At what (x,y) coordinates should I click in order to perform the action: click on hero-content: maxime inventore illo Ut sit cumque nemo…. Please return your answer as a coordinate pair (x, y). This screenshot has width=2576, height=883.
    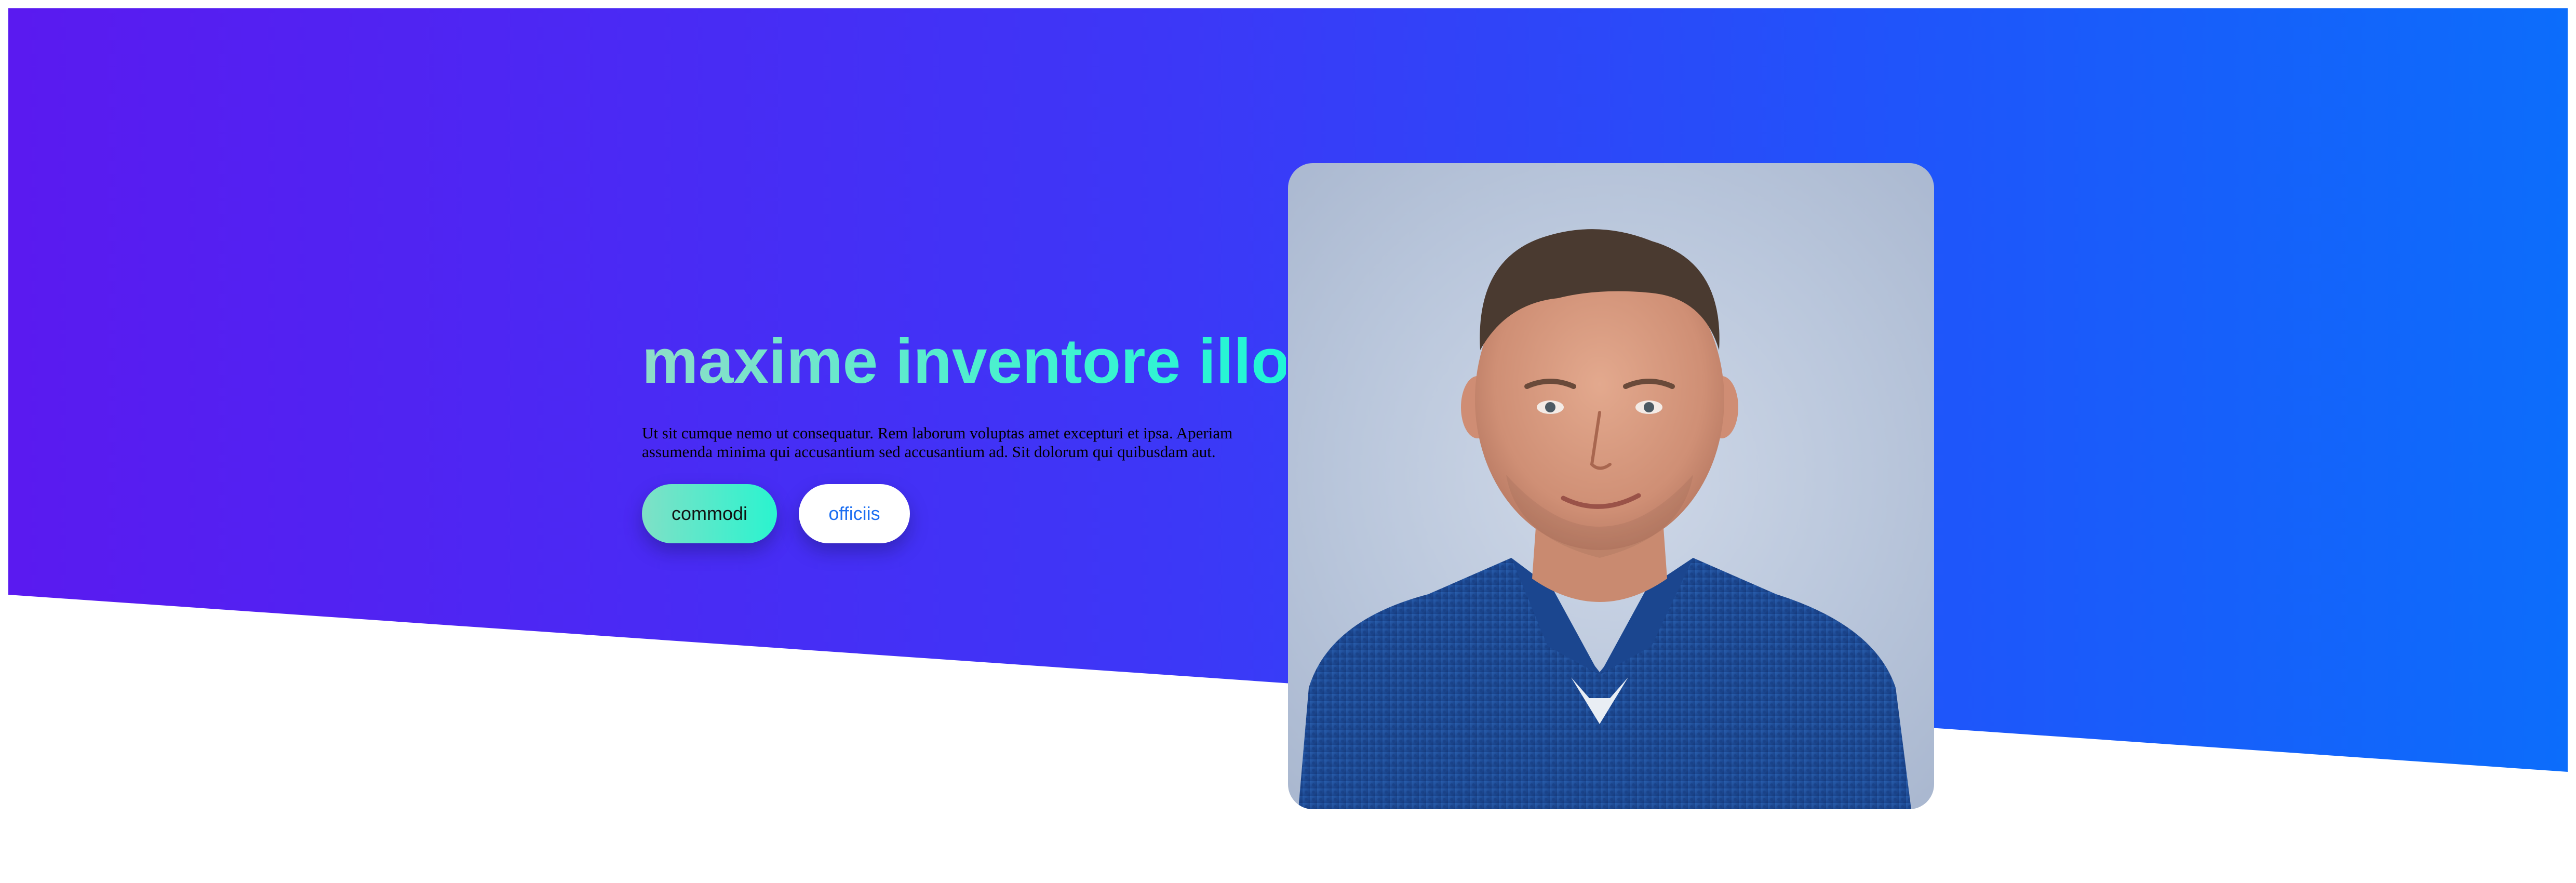
    Looking at the image, I should click on (966, 432).